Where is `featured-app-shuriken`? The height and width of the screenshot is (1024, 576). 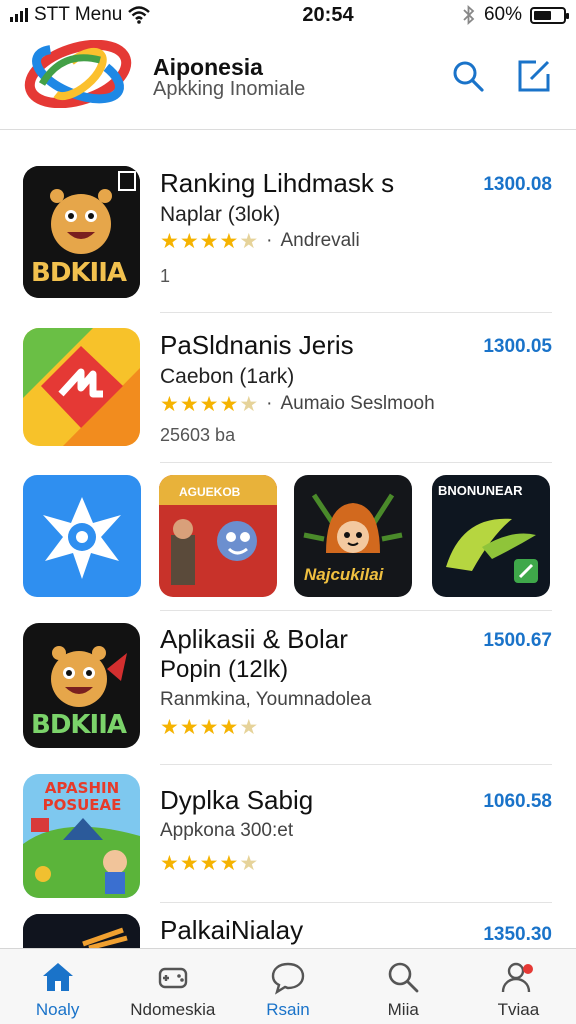 featured-app-shuriken is located at coordinates (82, 536).